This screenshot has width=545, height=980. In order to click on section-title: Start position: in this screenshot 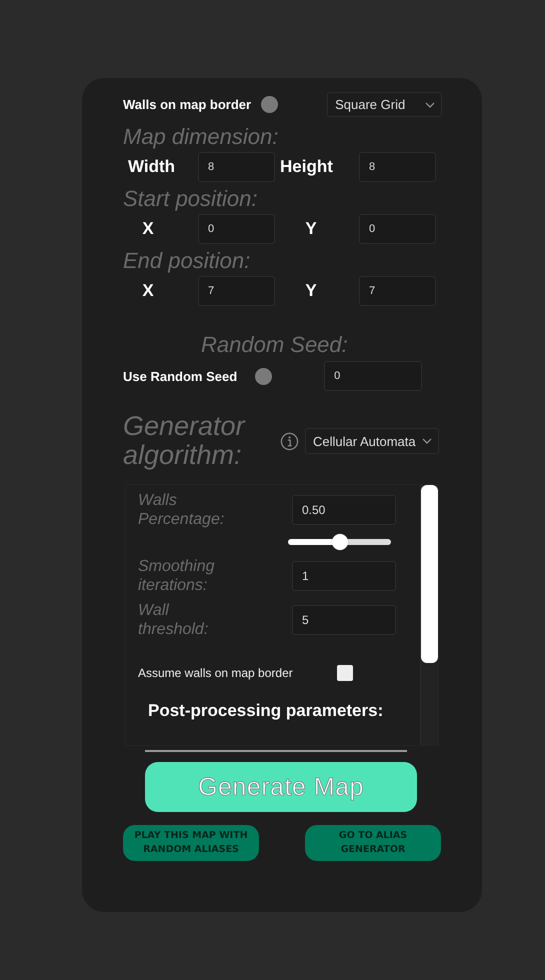, I will do `click(191, 199)`.